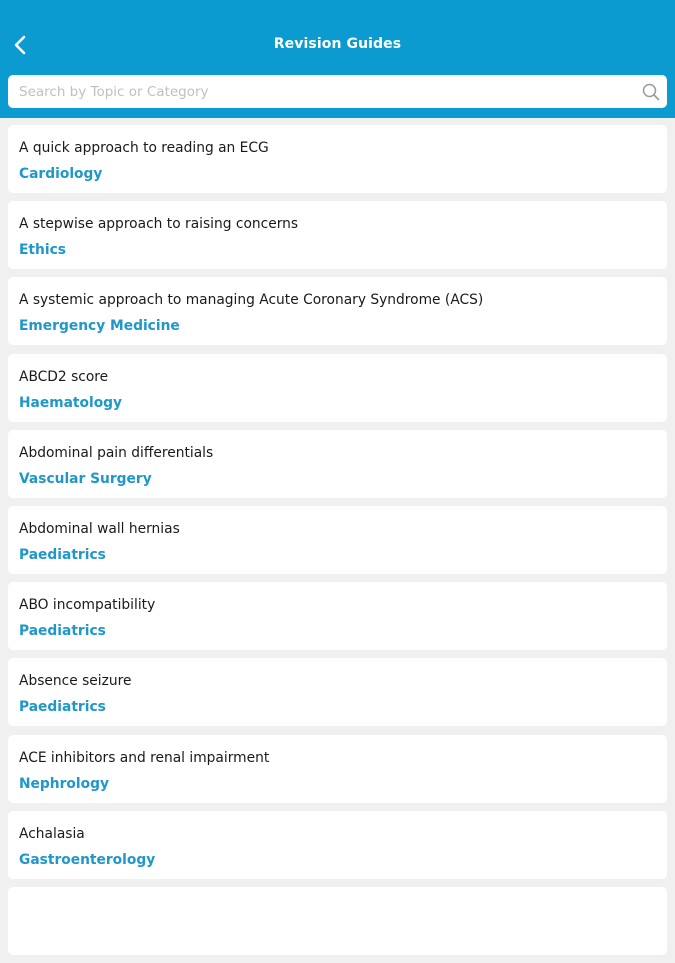  I want to click on list-item: ABCD2 score Haematology, so click(337, 387).